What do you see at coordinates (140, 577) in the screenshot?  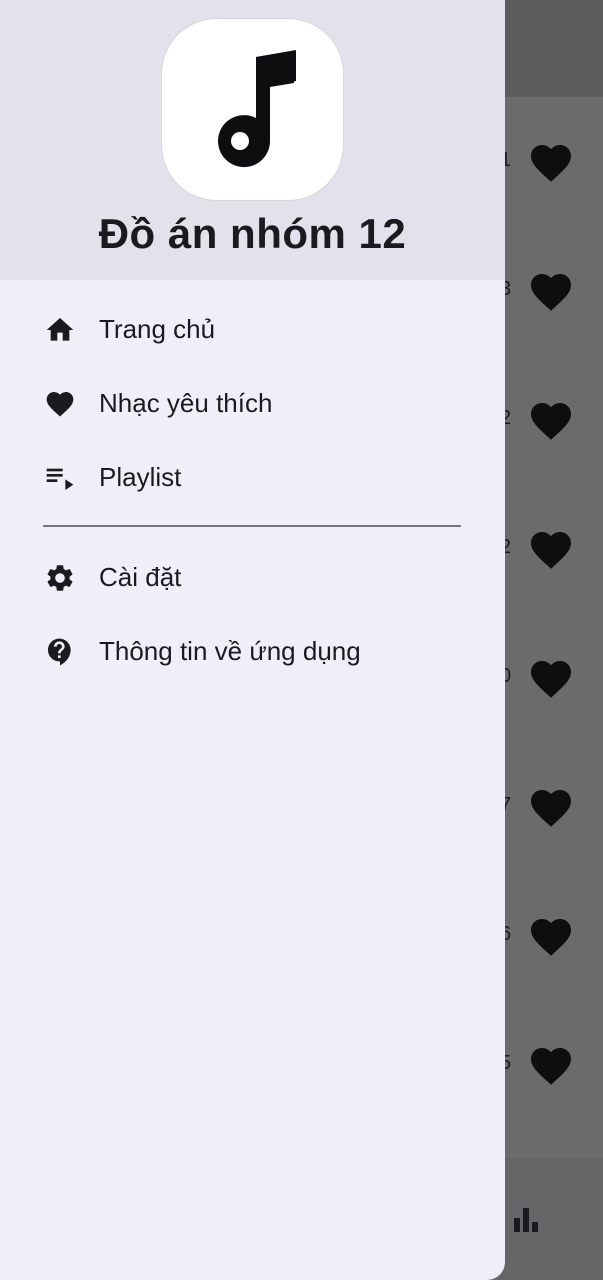 I see `menu-item-label: Cài đặt` at bounding box center [140, 577].